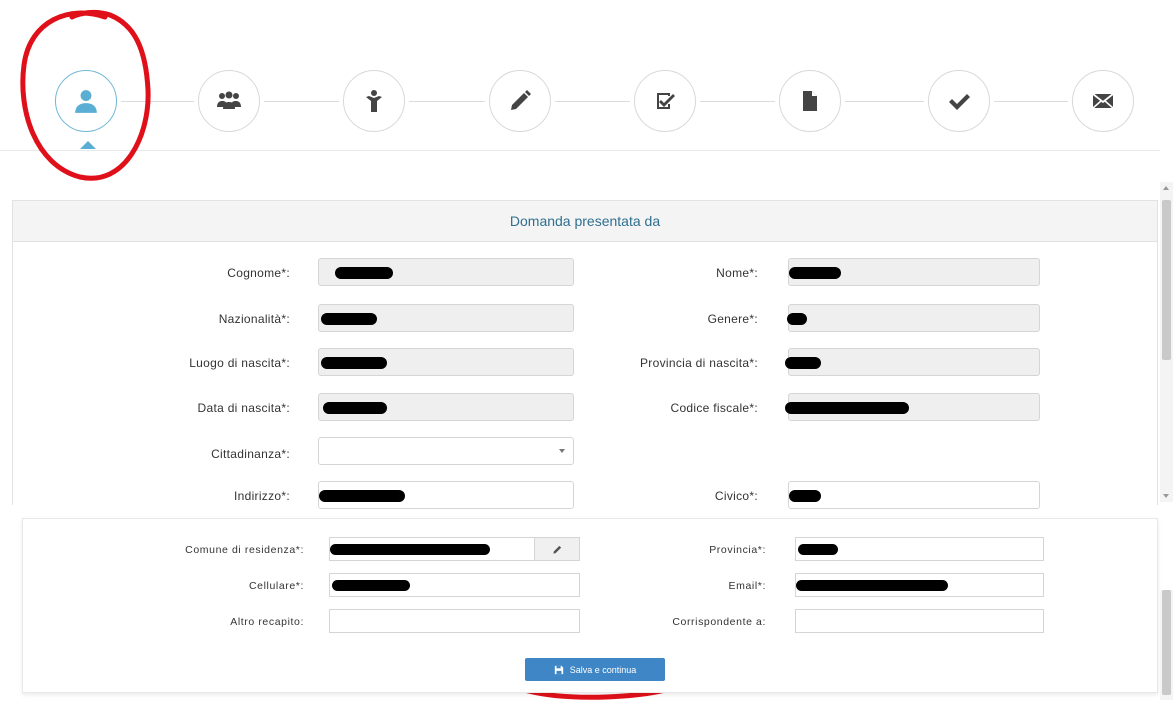  Describe the element at coordinates (267, 622) in the screenshot. I see `altro-recapito-label: Altro recapito:` at that location.